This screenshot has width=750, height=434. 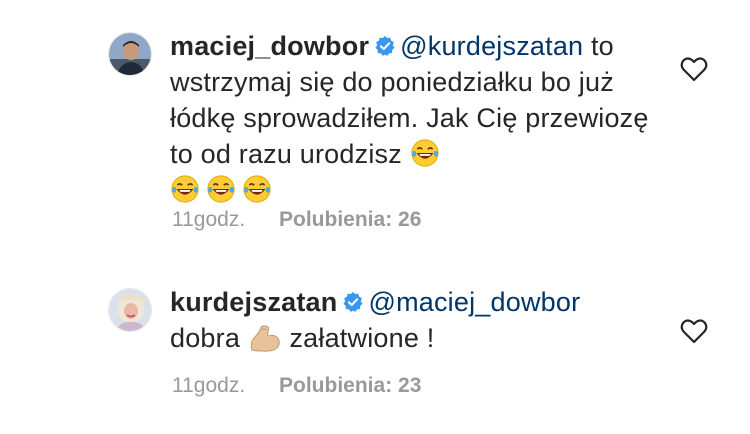 What do you see at coordinates (362, 338) in the screenshot?
I see `comment-text-fragment: załatwione !` at bounding box center [362, 338].